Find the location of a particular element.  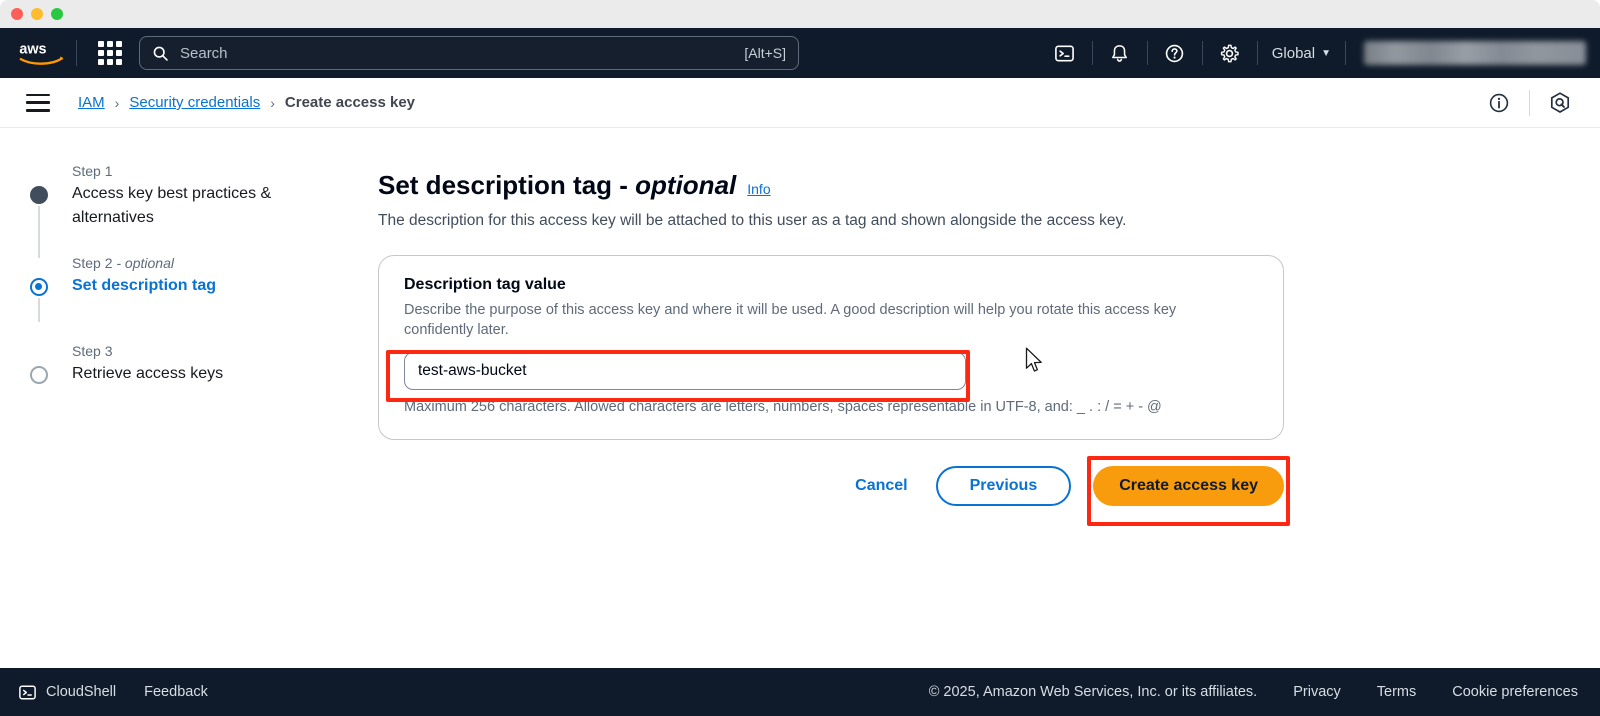

apps-grid-icon is located at coordinates (110, 53).